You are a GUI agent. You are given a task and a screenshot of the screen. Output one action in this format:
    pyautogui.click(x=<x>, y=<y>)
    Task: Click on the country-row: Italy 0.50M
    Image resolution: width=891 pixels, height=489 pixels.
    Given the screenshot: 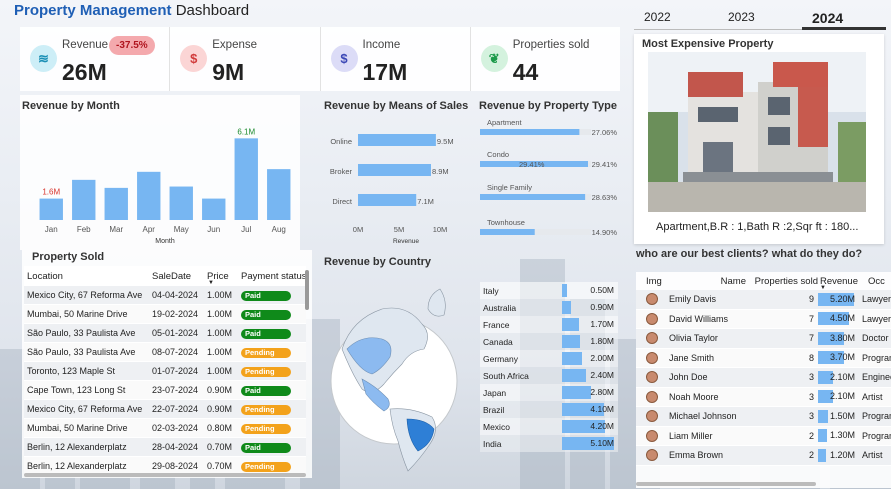 What is the action you would take?
    pyautogui.click(x=549, y=290)
    